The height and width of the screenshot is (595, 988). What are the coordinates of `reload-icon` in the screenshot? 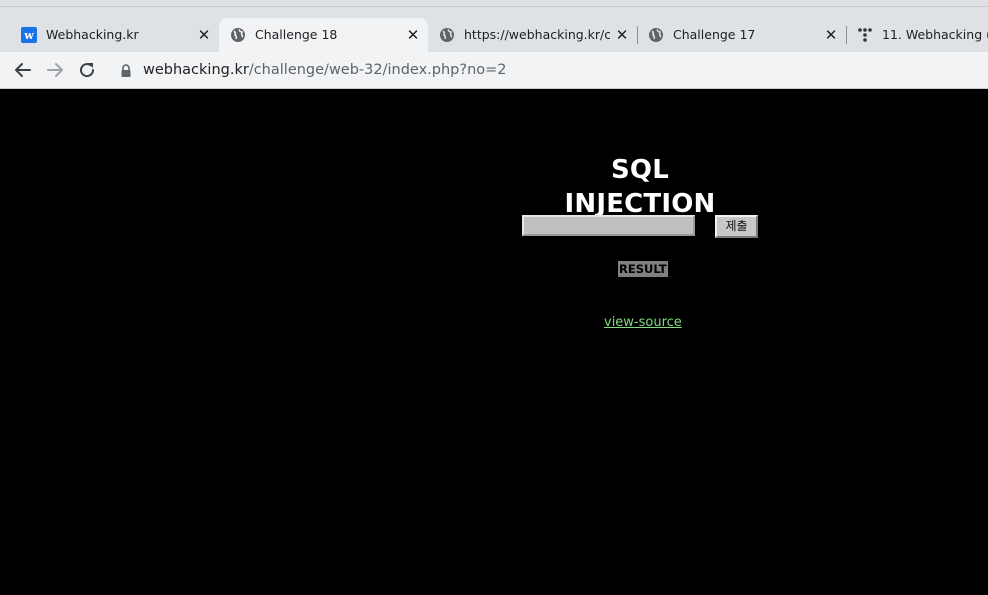 It's located at (87, 70).